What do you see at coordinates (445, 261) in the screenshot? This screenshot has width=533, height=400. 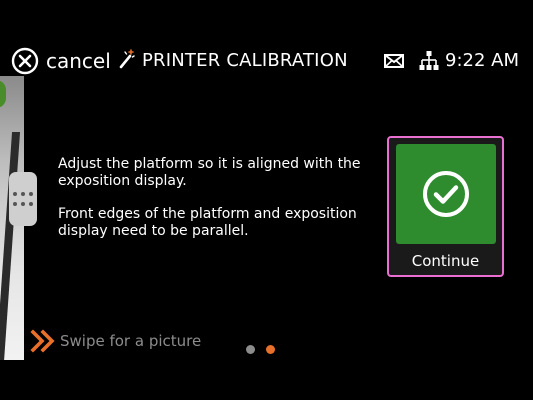 I see `continue-label: Continue` at bounding box center [445, 261].